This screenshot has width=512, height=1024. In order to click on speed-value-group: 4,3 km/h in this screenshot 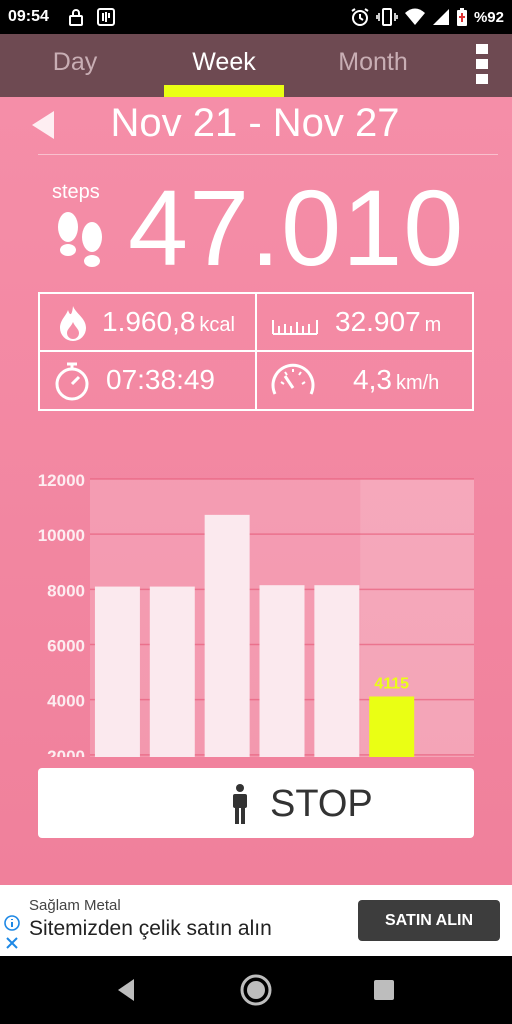, I will do `click(396, 380)`.